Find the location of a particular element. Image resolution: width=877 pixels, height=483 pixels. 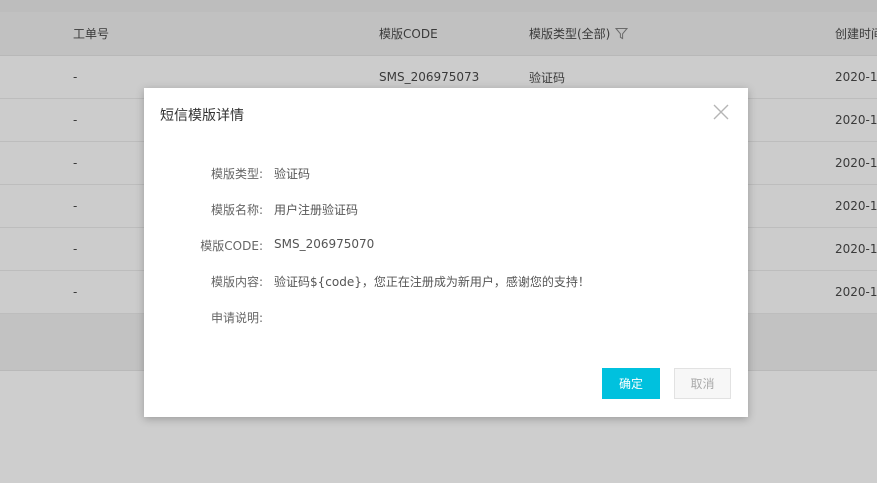

confirm-button: 确定 is located at coordinates (631, 383).